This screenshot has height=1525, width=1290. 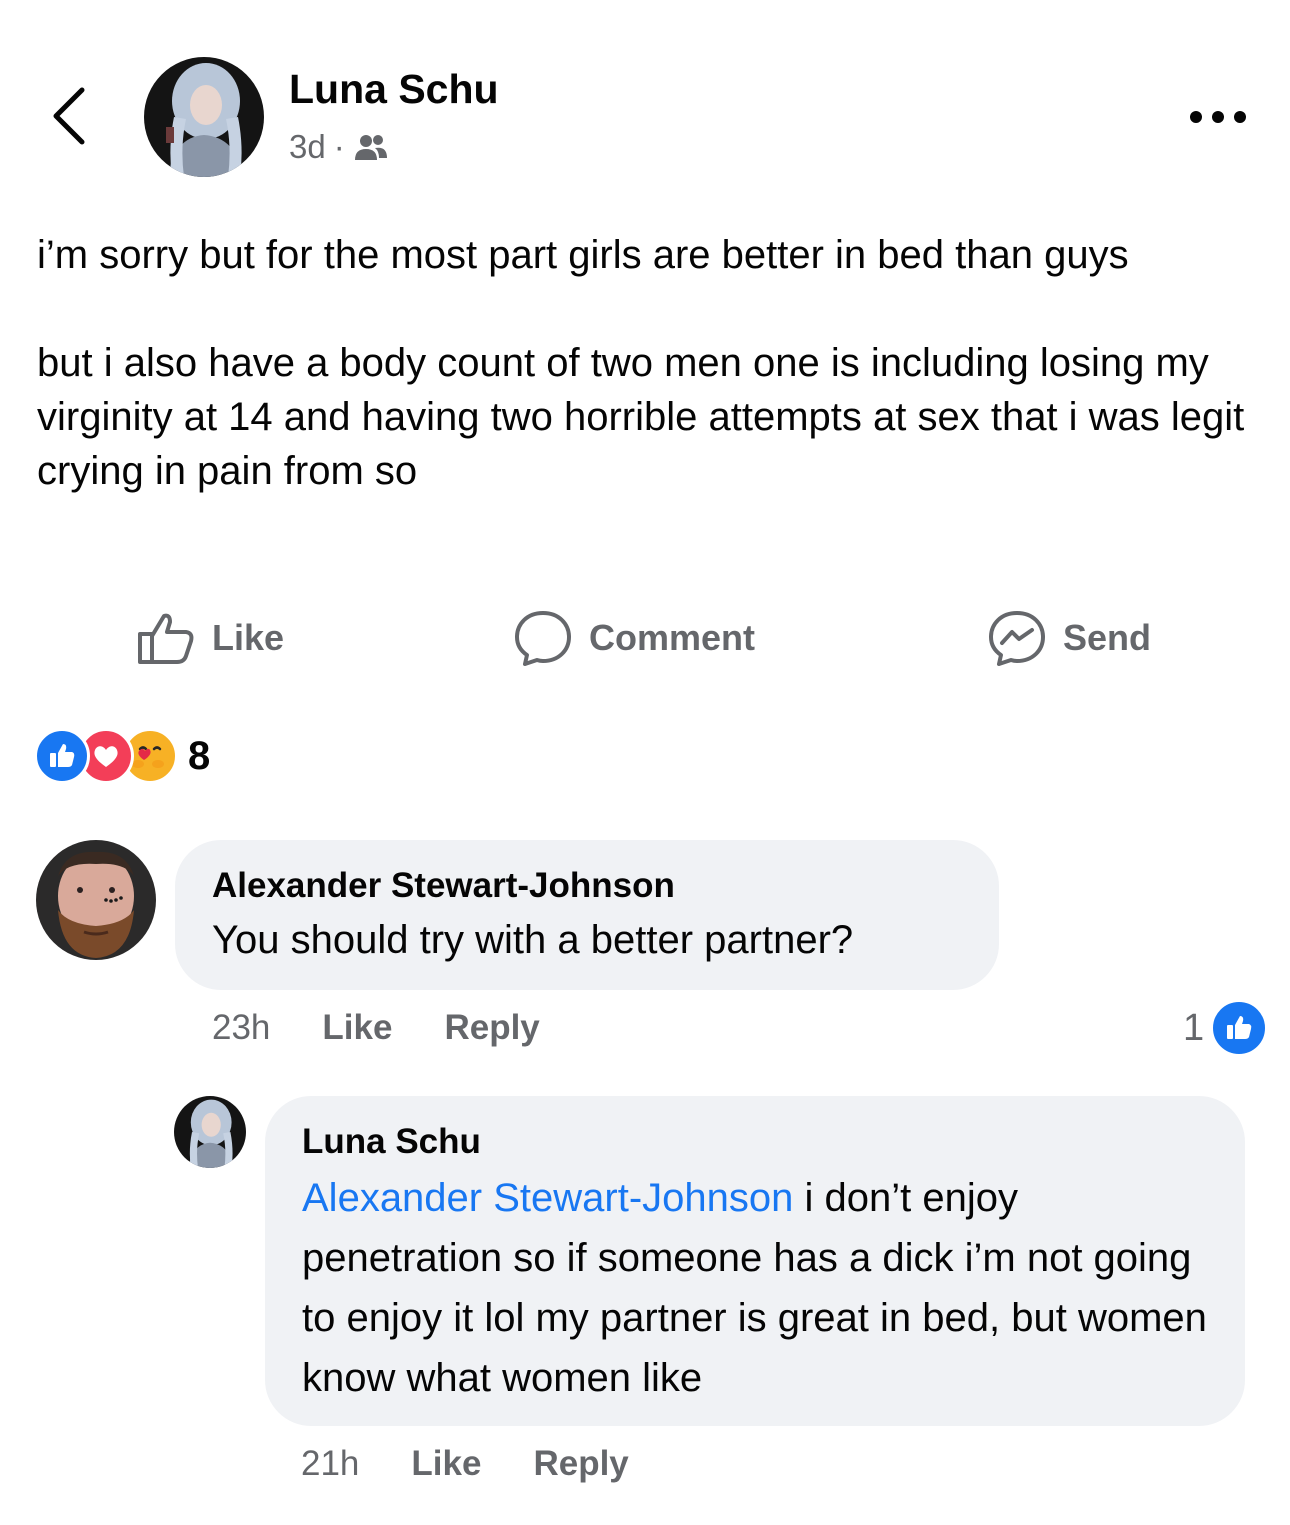 I want to click on send-button: Send, so click(x=1069, y=638).